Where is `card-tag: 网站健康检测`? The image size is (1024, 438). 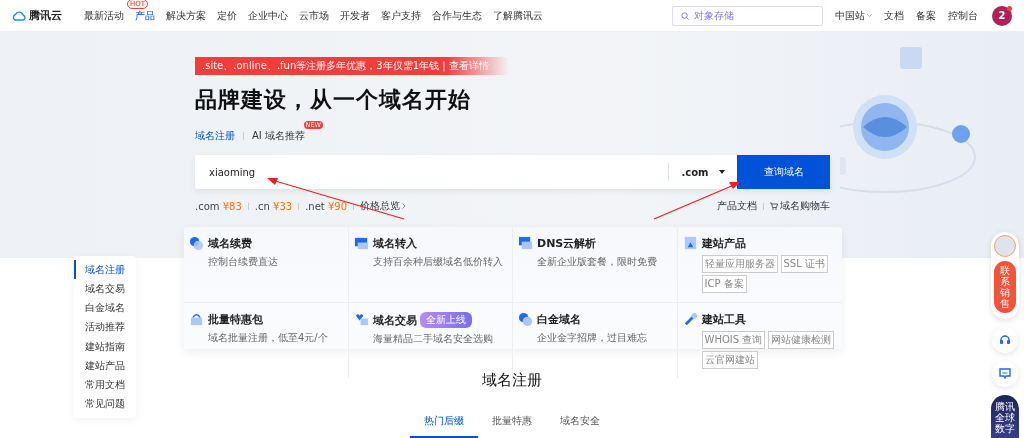 card-tag: 网站健康检测 is located at coordinates (801, 340).